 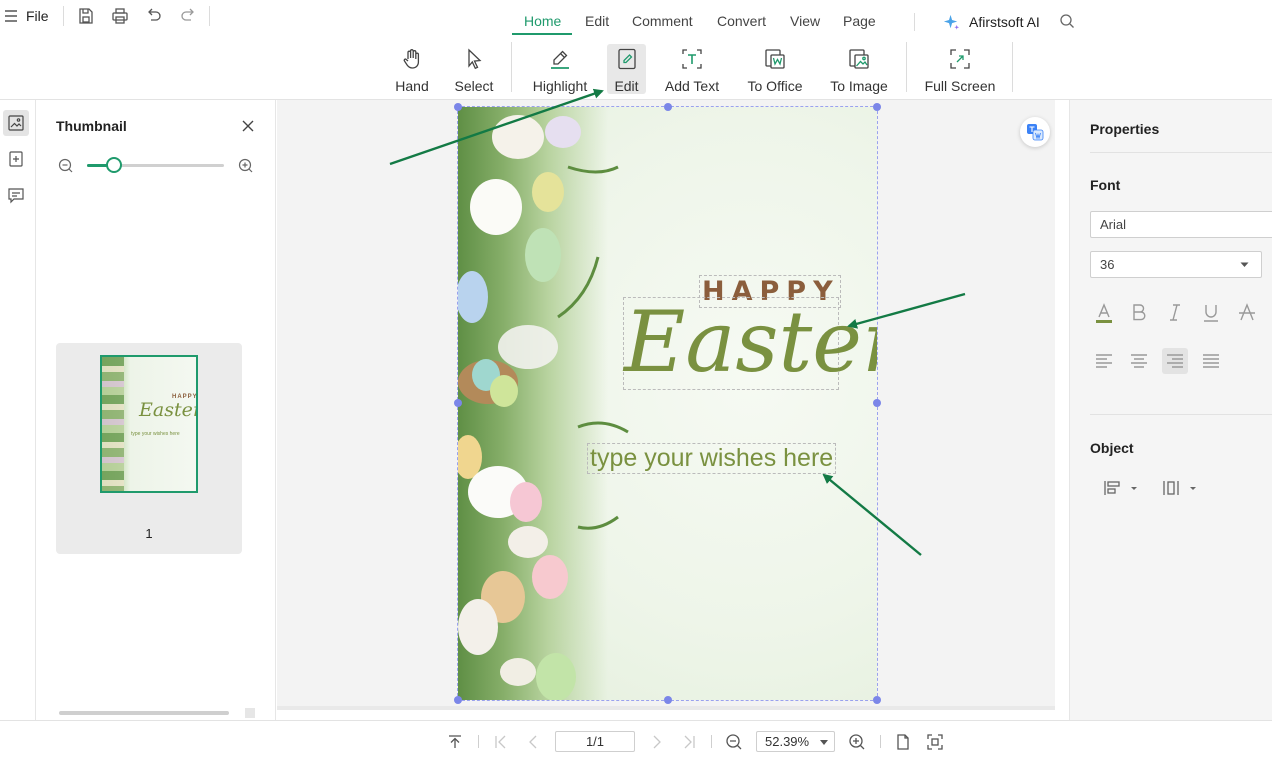 I want to click on underline-button, so click(x=1211, y=313).